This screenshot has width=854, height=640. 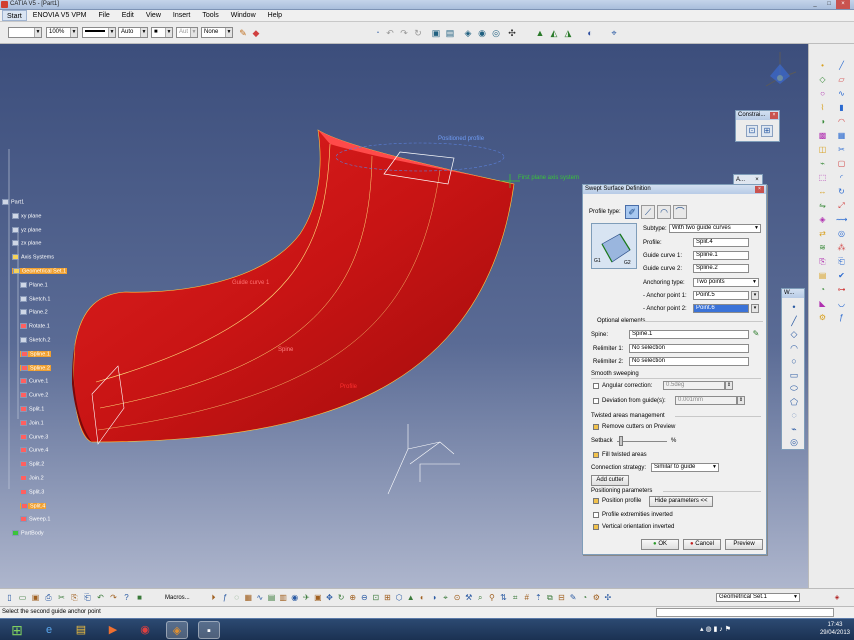 I want to click on subtype-select: With two guide curves ▼, so click(x=715, y=228).